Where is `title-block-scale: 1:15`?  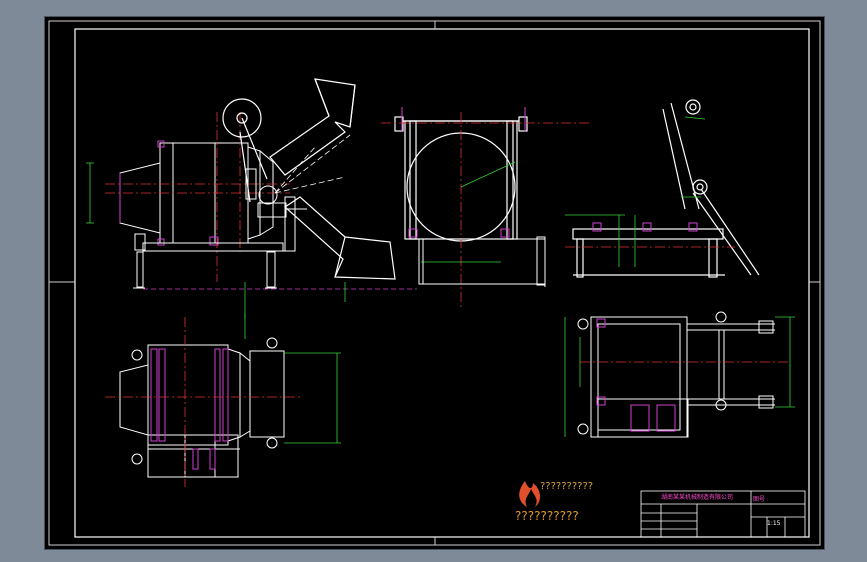
title-block-scale: 1:15 is located at coordinates (774, 523).